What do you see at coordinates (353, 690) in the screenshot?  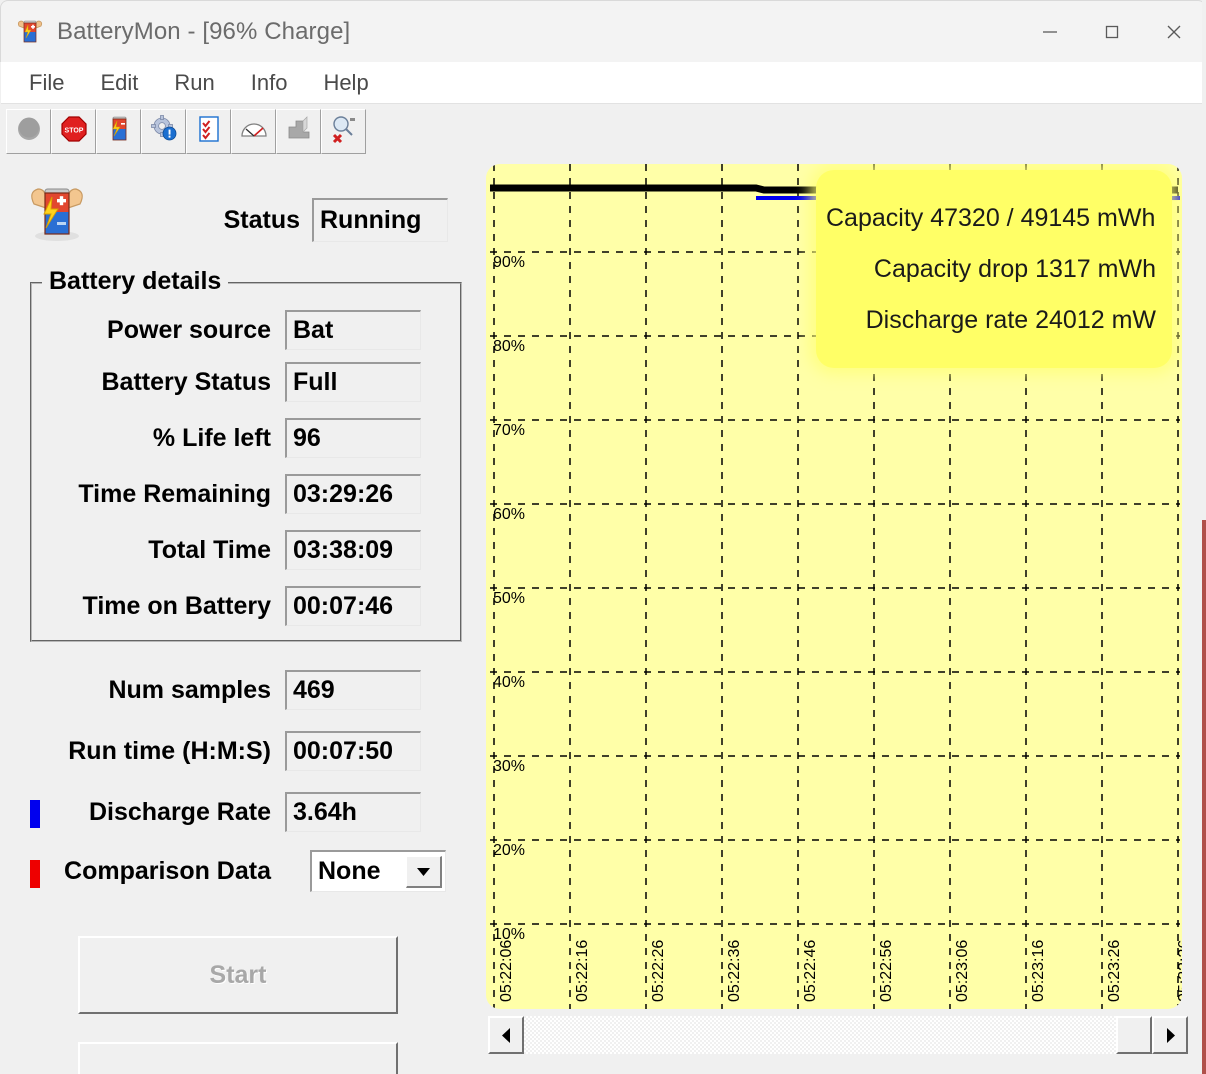 I see `num-samples-value: 469` at bounding box center [353, 690].